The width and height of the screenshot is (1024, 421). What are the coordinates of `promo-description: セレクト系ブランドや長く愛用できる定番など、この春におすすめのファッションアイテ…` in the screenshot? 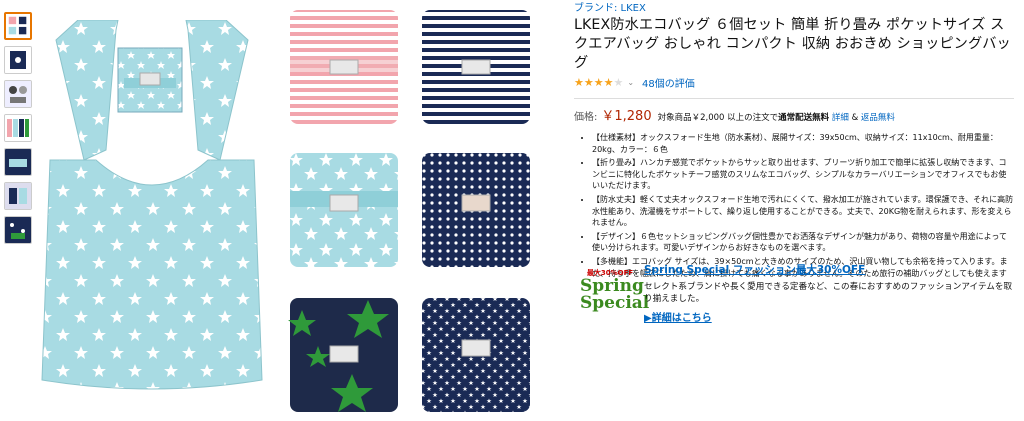 It's located at (828, 293).